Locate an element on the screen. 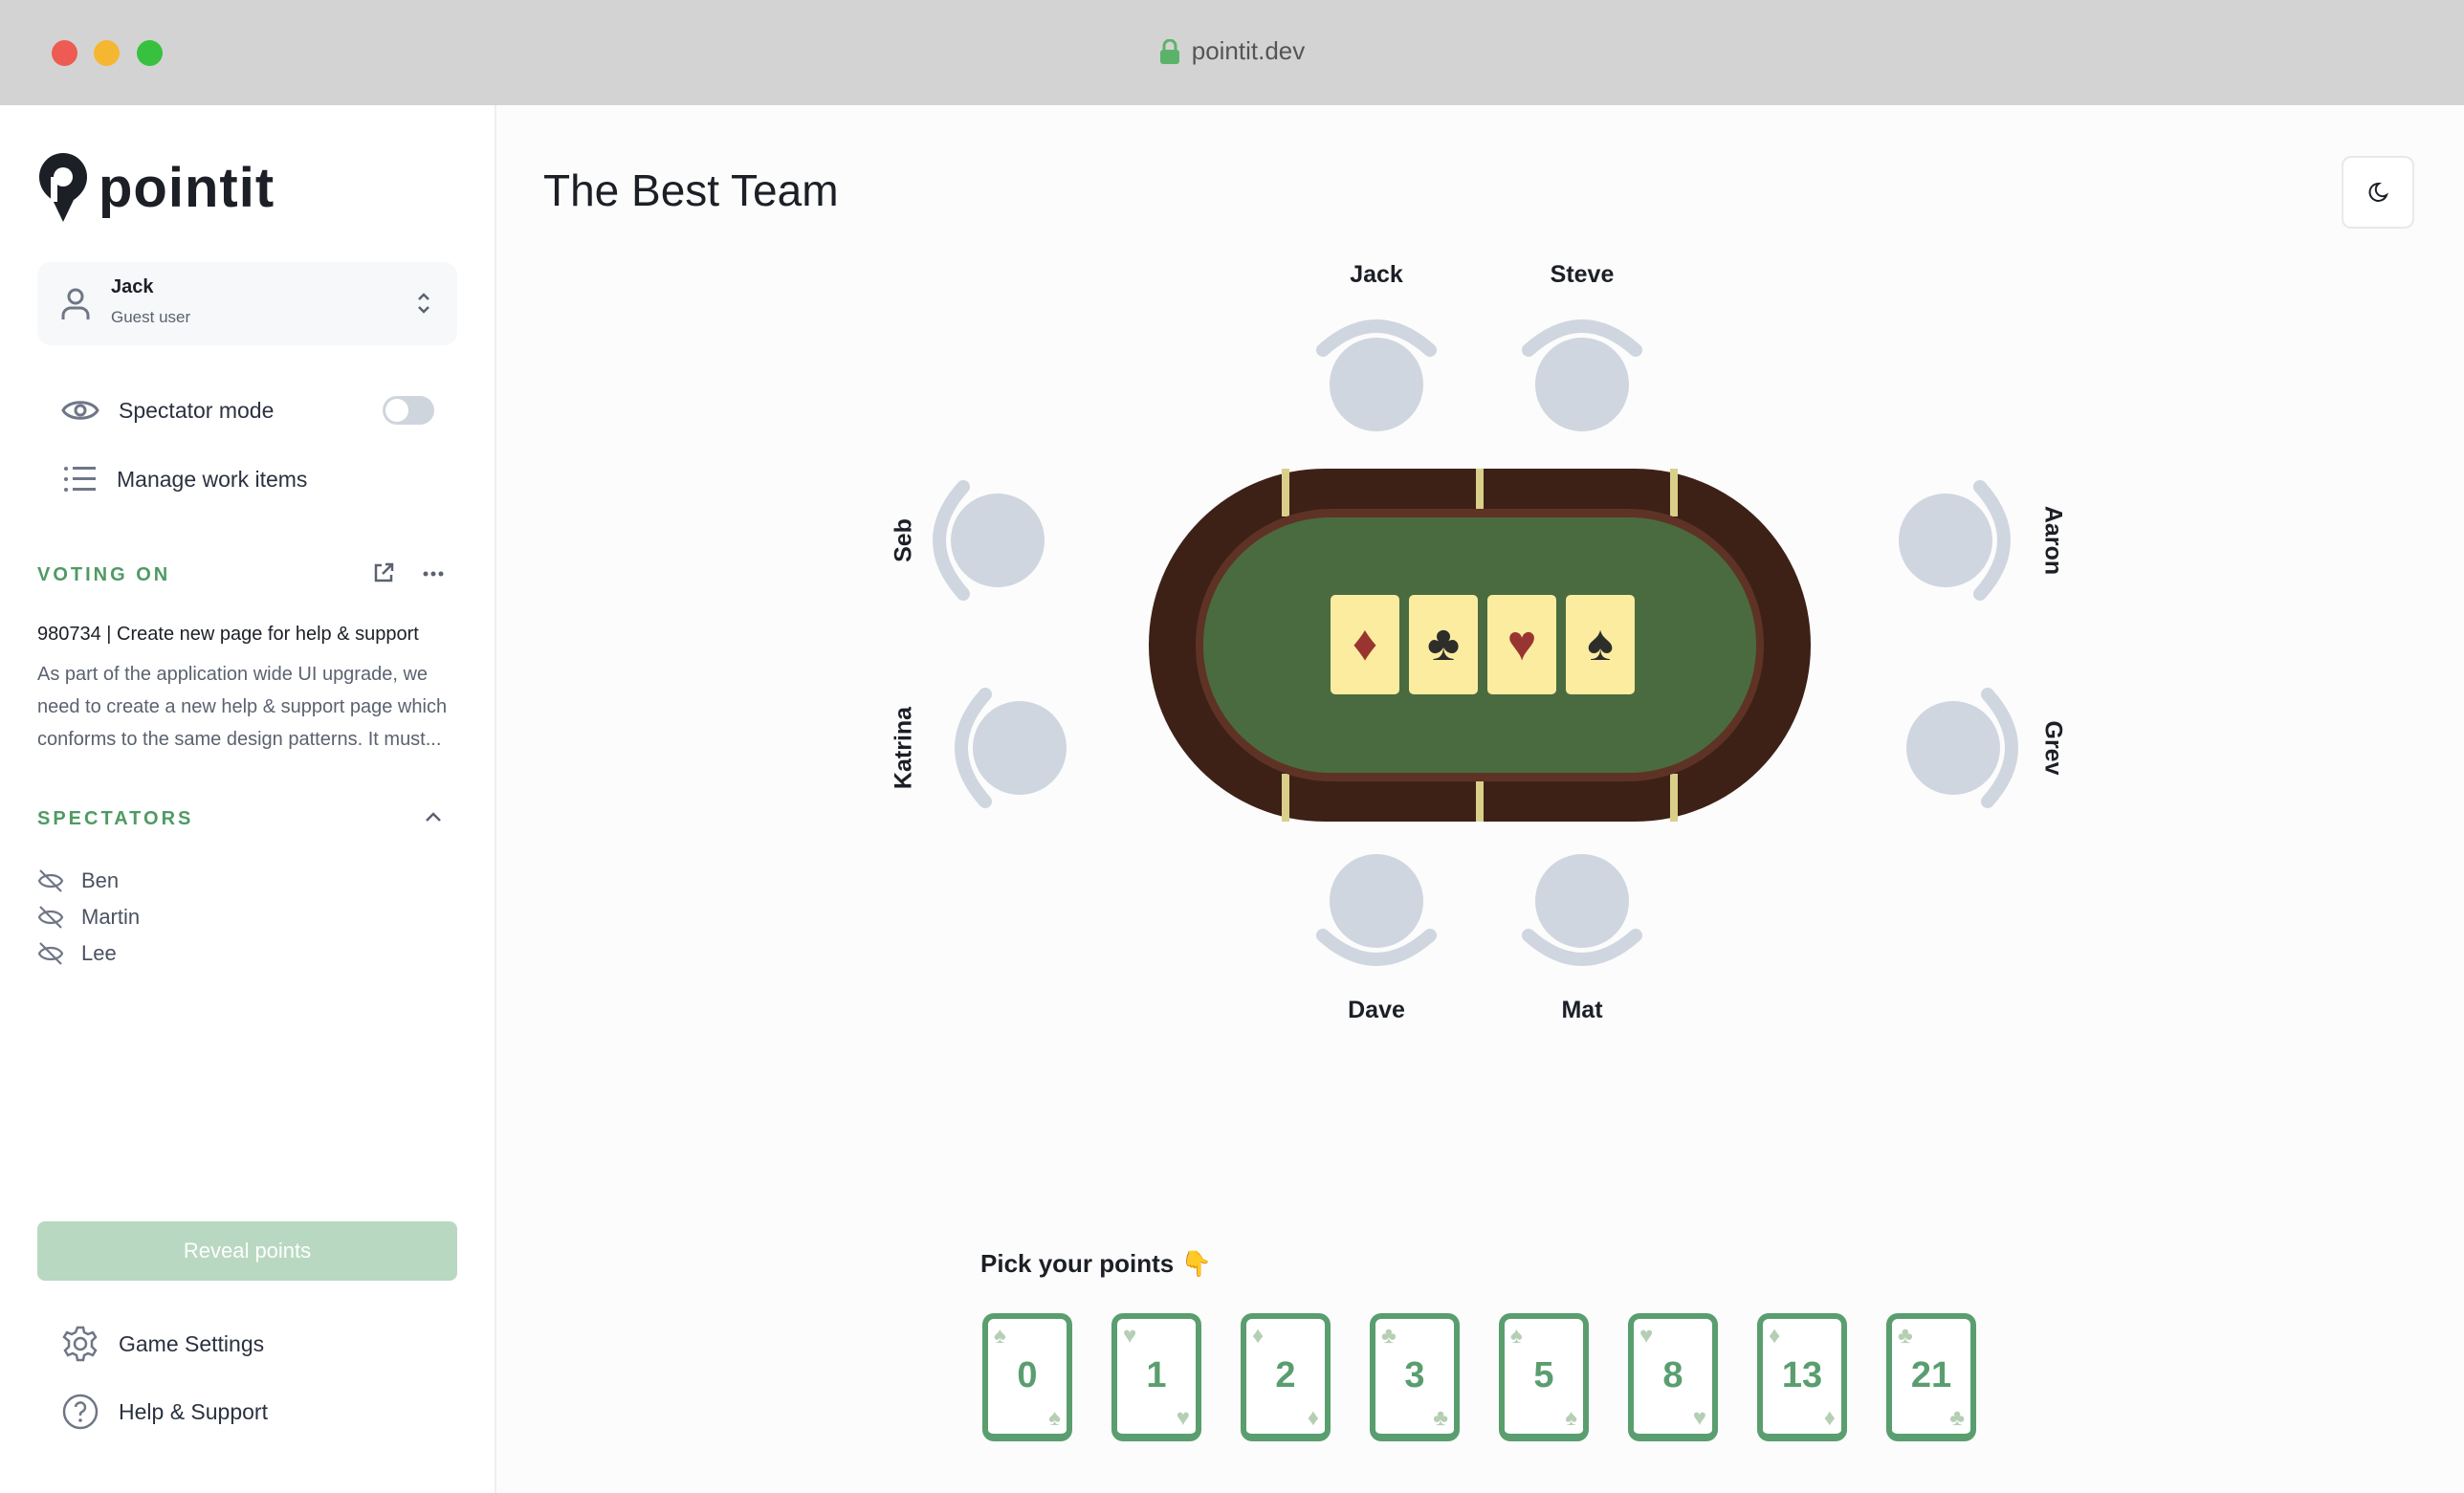  point-card-3: ♣ 3 ♣ is located at coordinates (1415, 1377).